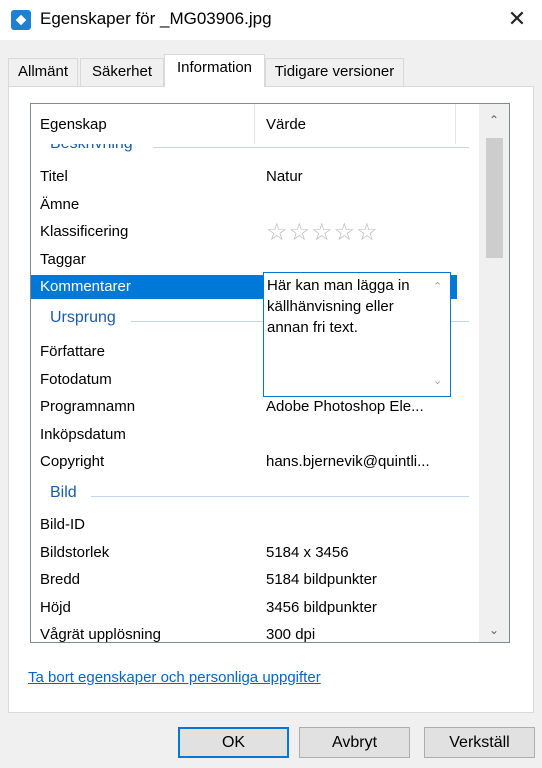 The image size is (542, 768). Describe the element at coordinates (244, 232) in the screenshot. I see `list-row-klassificering: Klassificering ☆☆☆☆☆` at that location.